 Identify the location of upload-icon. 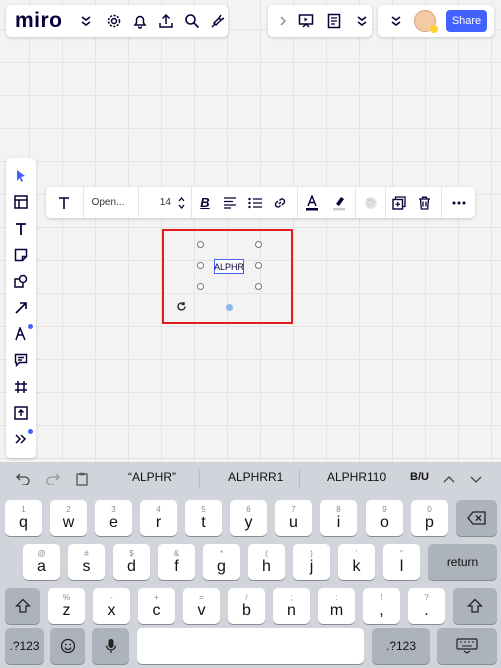
(166, 21).